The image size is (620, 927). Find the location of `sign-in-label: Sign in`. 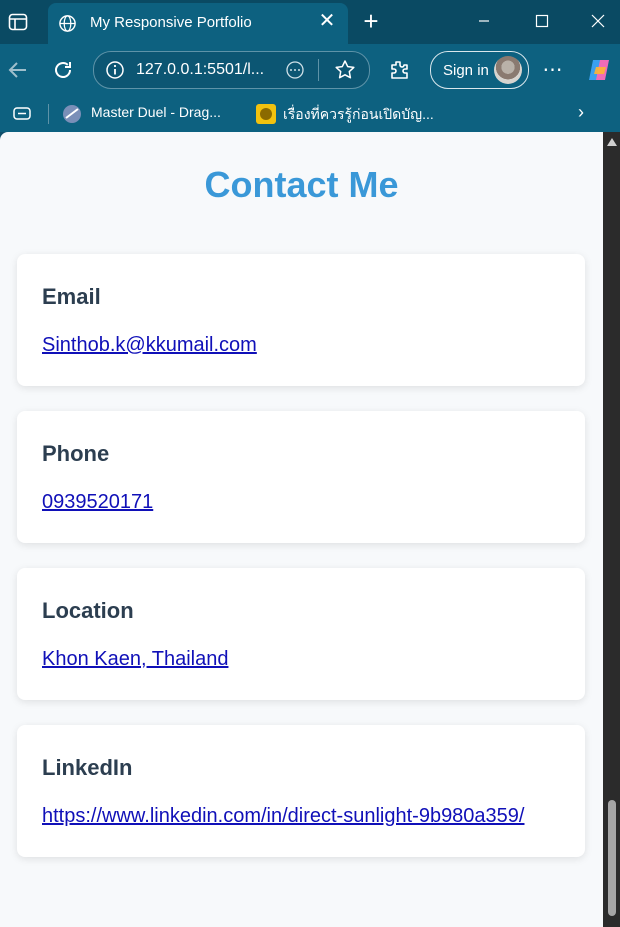

sign-in-label: Sign in is located at coordinates (466, 70).